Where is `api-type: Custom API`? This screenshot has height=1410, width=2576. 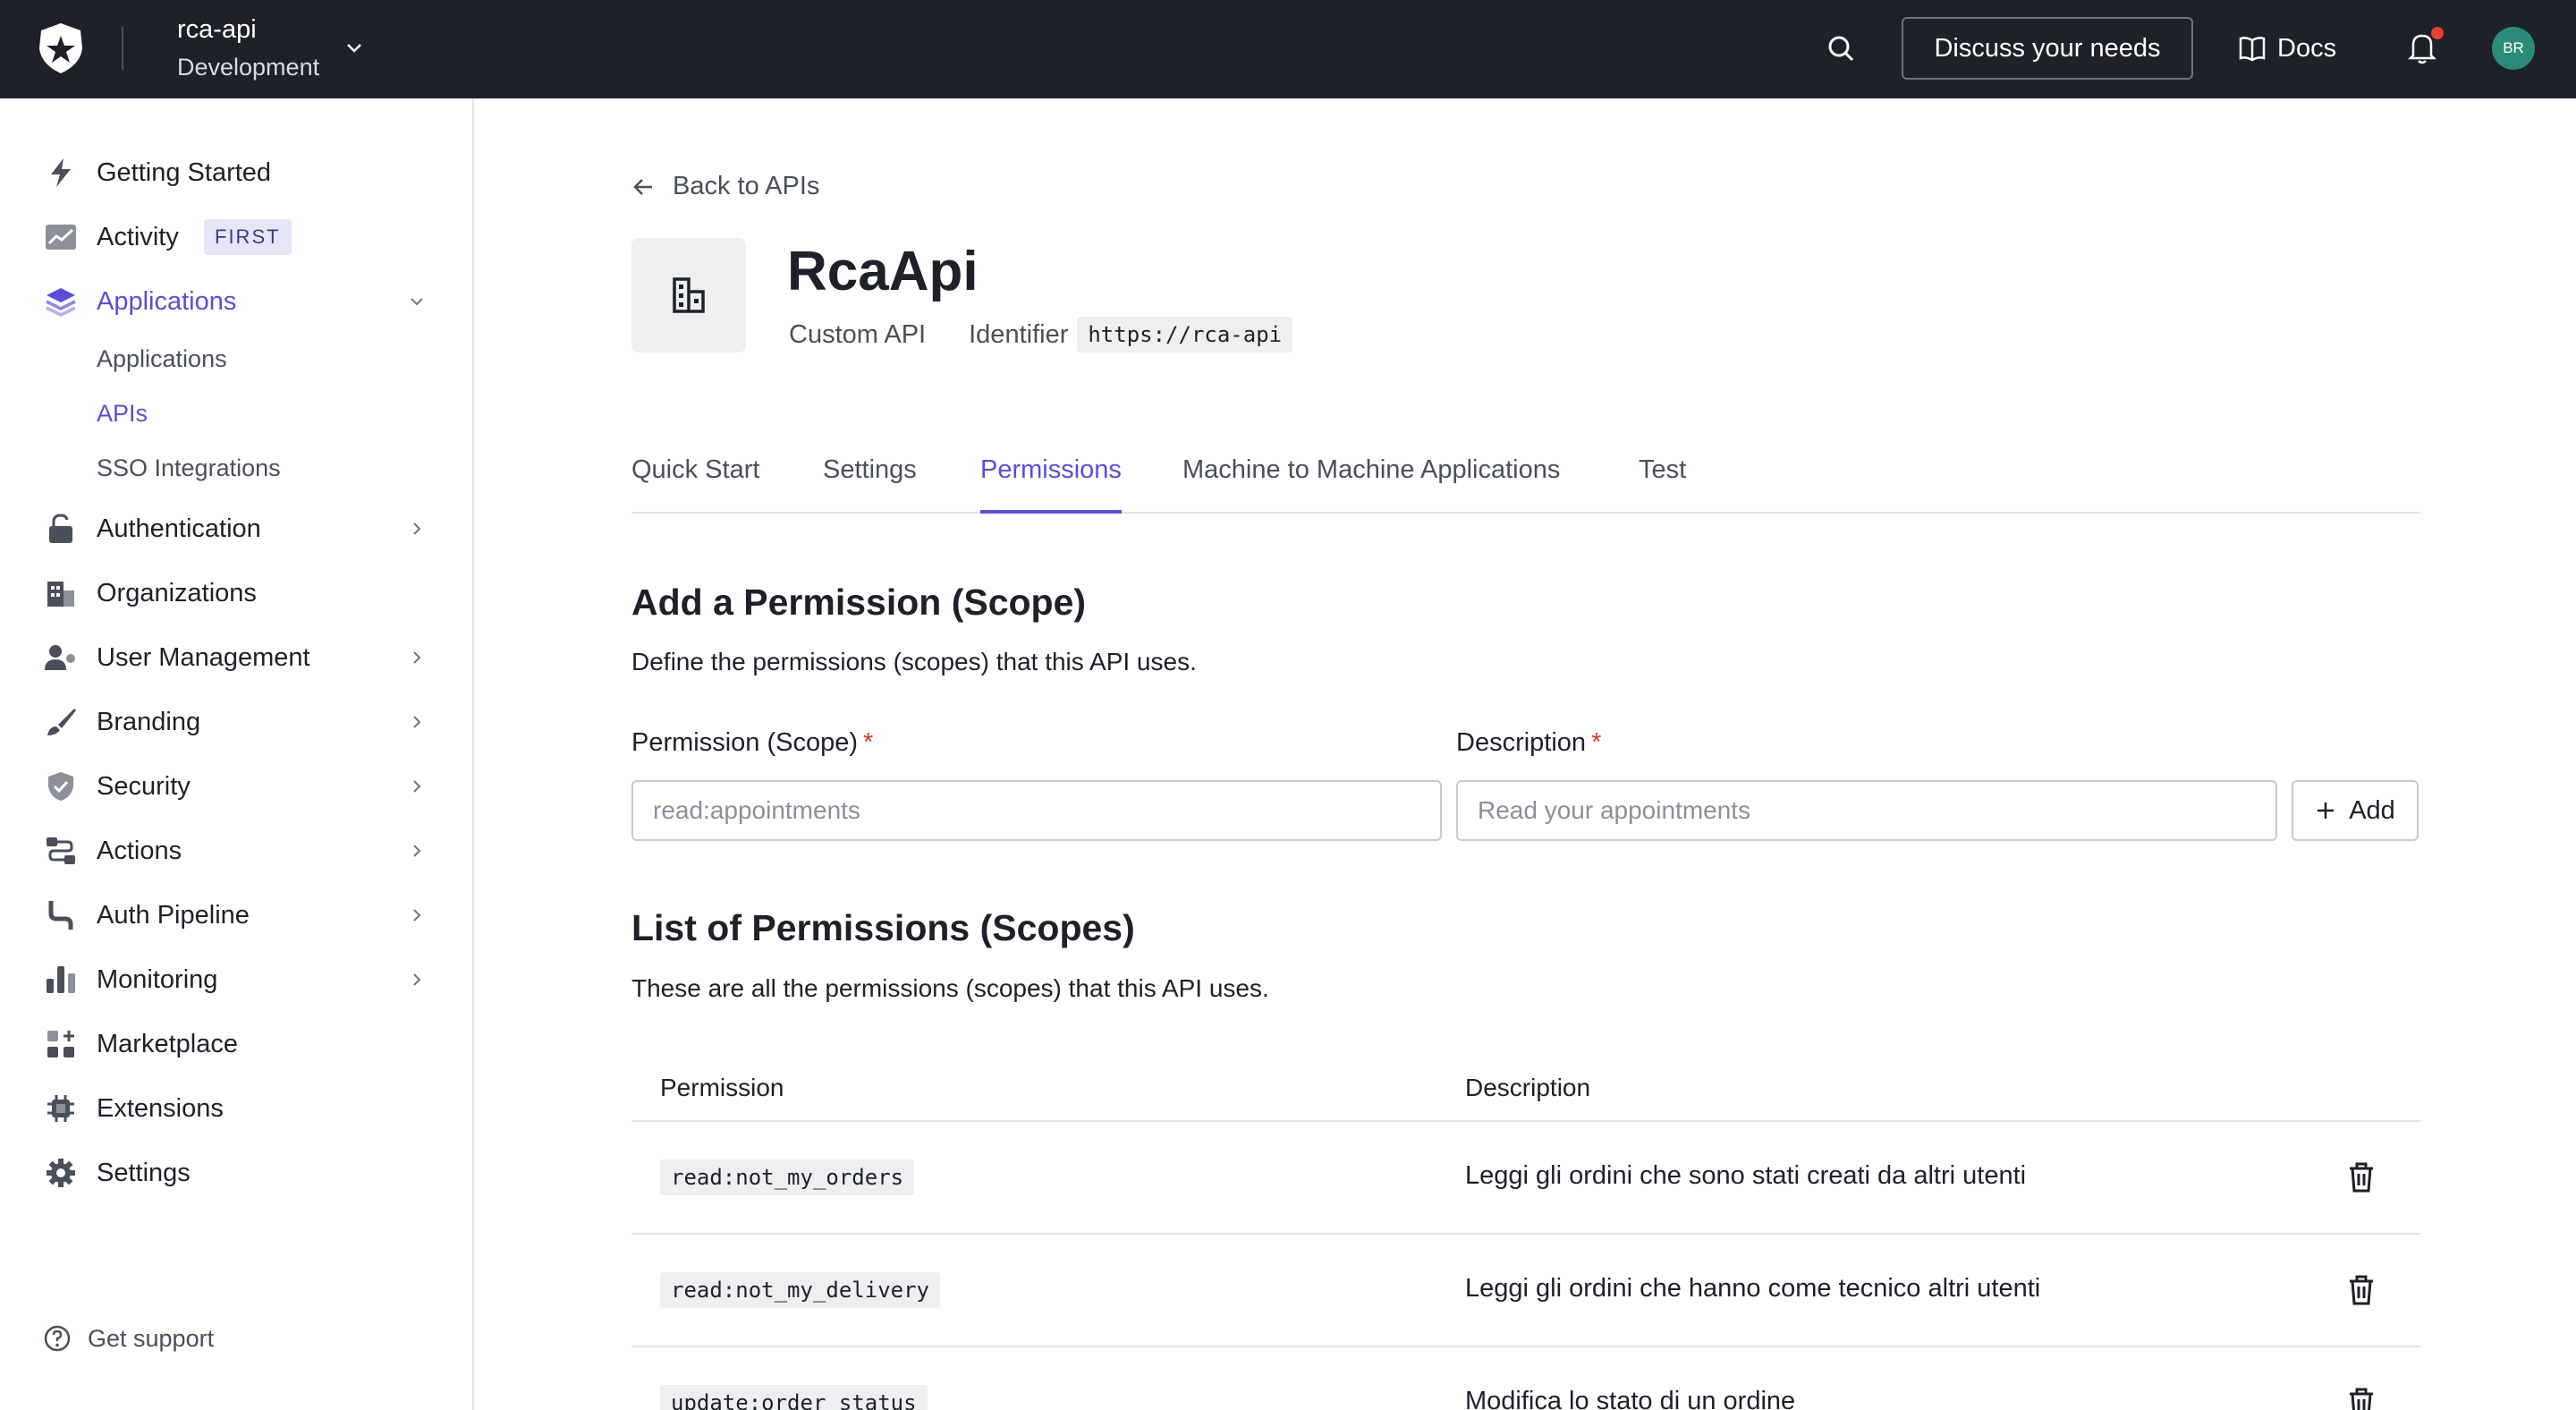 api-type: Custom API is located at coordinates (858, 334).